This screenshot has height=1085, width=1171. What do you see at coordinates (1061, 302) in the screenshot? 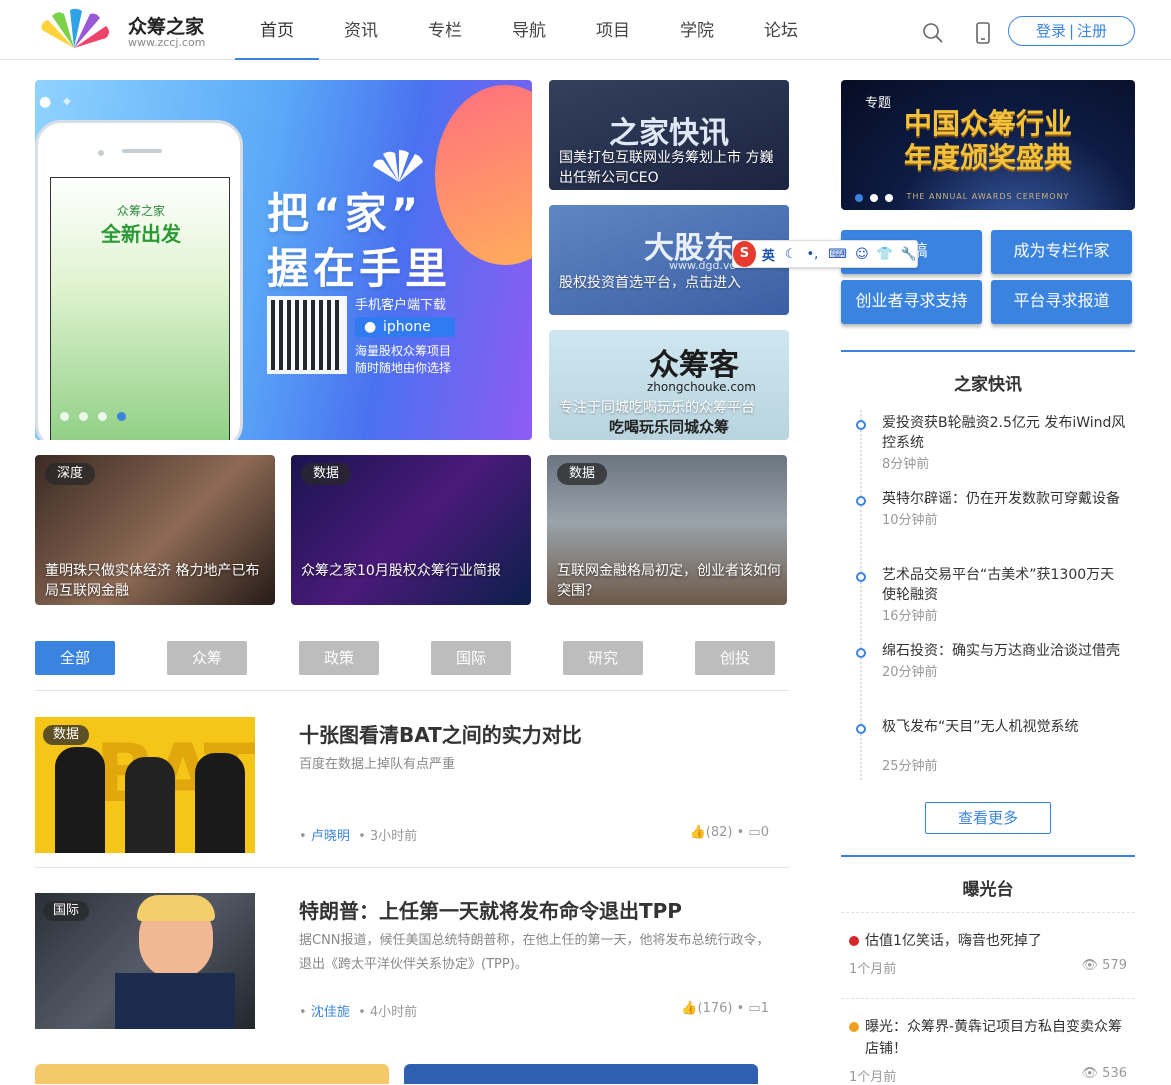
I see `platform-coverage-button: 平台寻求报道` at bounding box center [1061, 302].